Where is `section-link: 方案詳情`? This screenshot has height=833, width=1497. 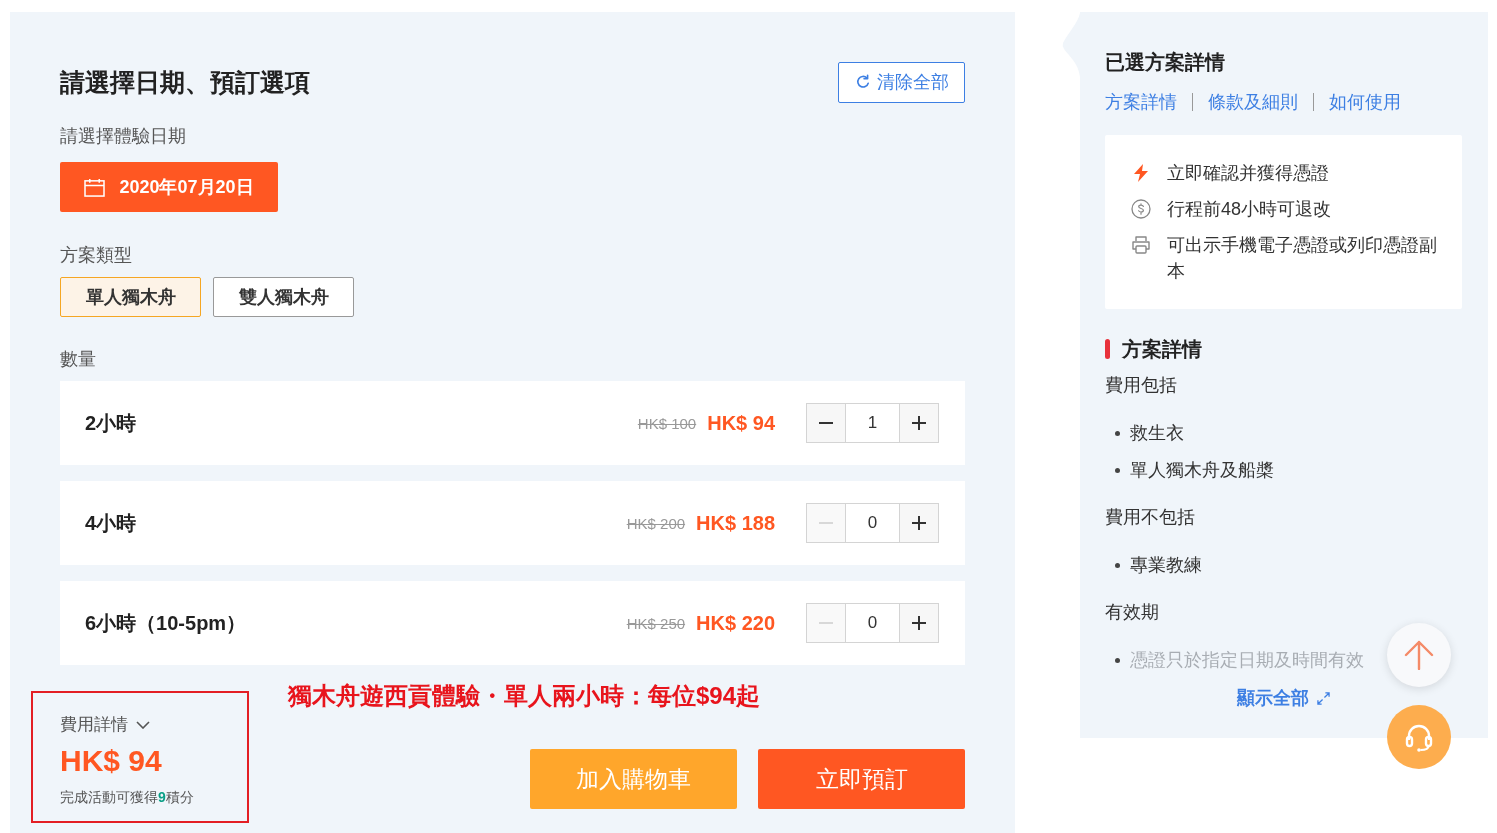
section-link: 方案詳情 is located at coordinates (1141, 102).